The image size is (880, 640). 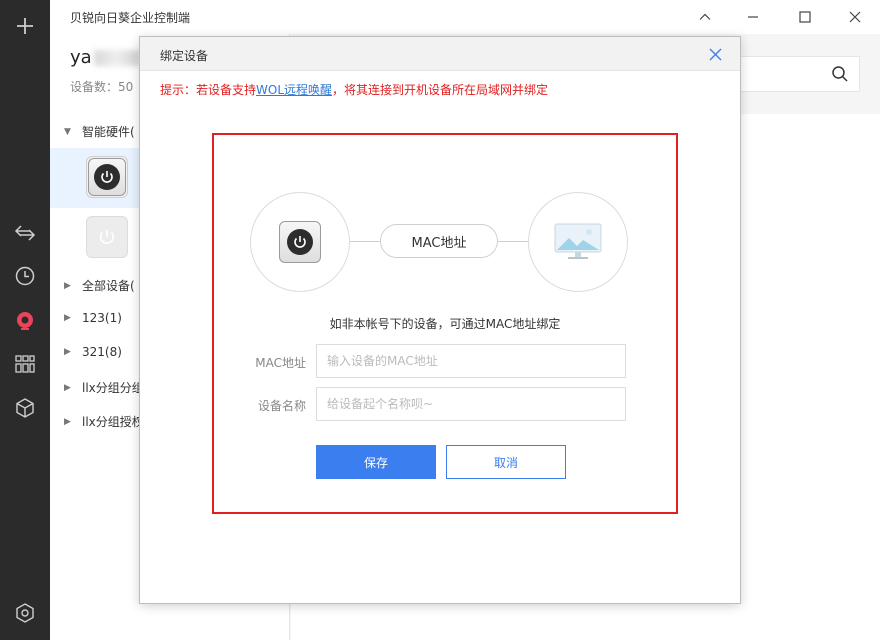 I want to click on wol-link: WOL远程唤醒, so click(x=294, y=90).